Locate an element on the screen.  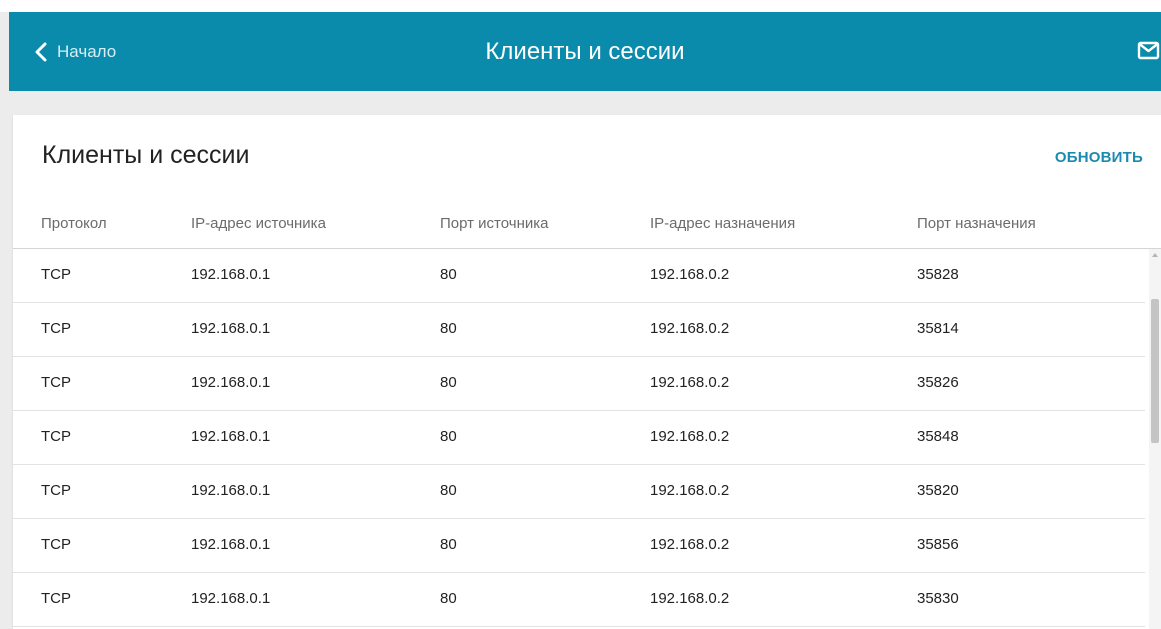
cell-destination-port: 35814 is located at coordinates (938, 328).